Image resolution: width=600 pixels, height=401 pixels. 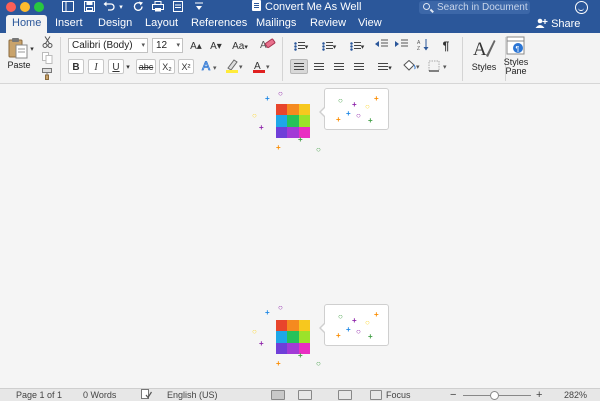 I want to click on web-layout-view-button, so click(x=305, y=395).